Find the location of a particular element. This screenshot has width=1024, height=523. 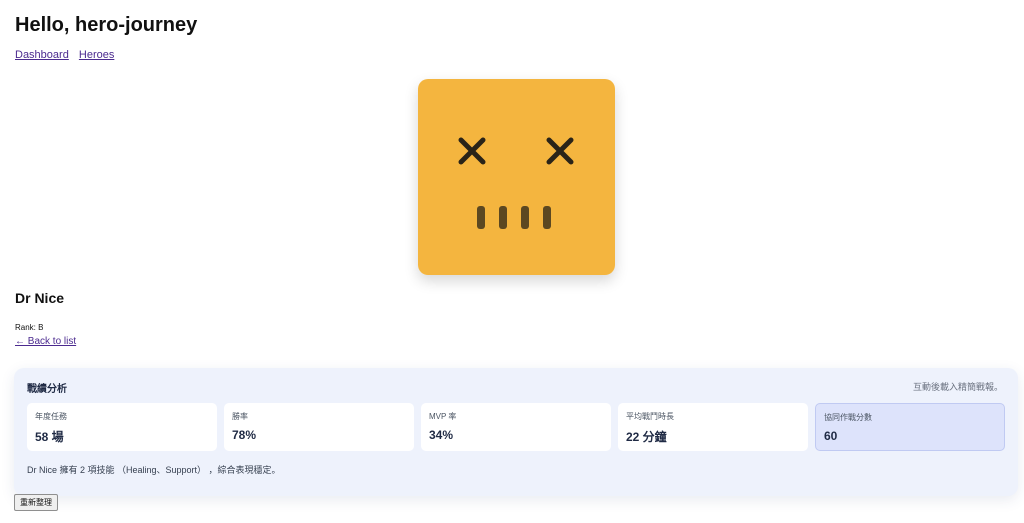

stat-card-mvp-rate: MVP 率 34% is located at coordinates (516, 427).